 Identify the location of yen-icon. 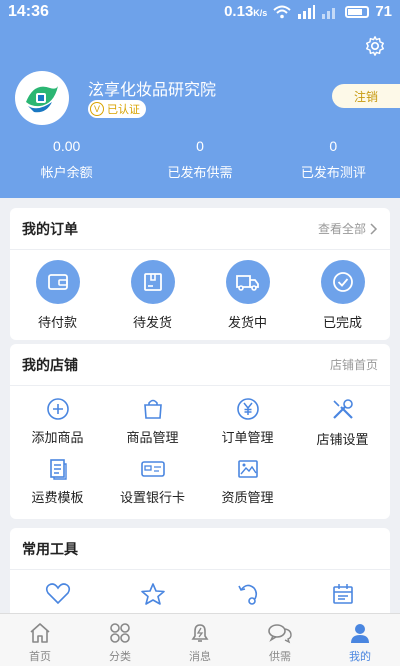
(247, 409).